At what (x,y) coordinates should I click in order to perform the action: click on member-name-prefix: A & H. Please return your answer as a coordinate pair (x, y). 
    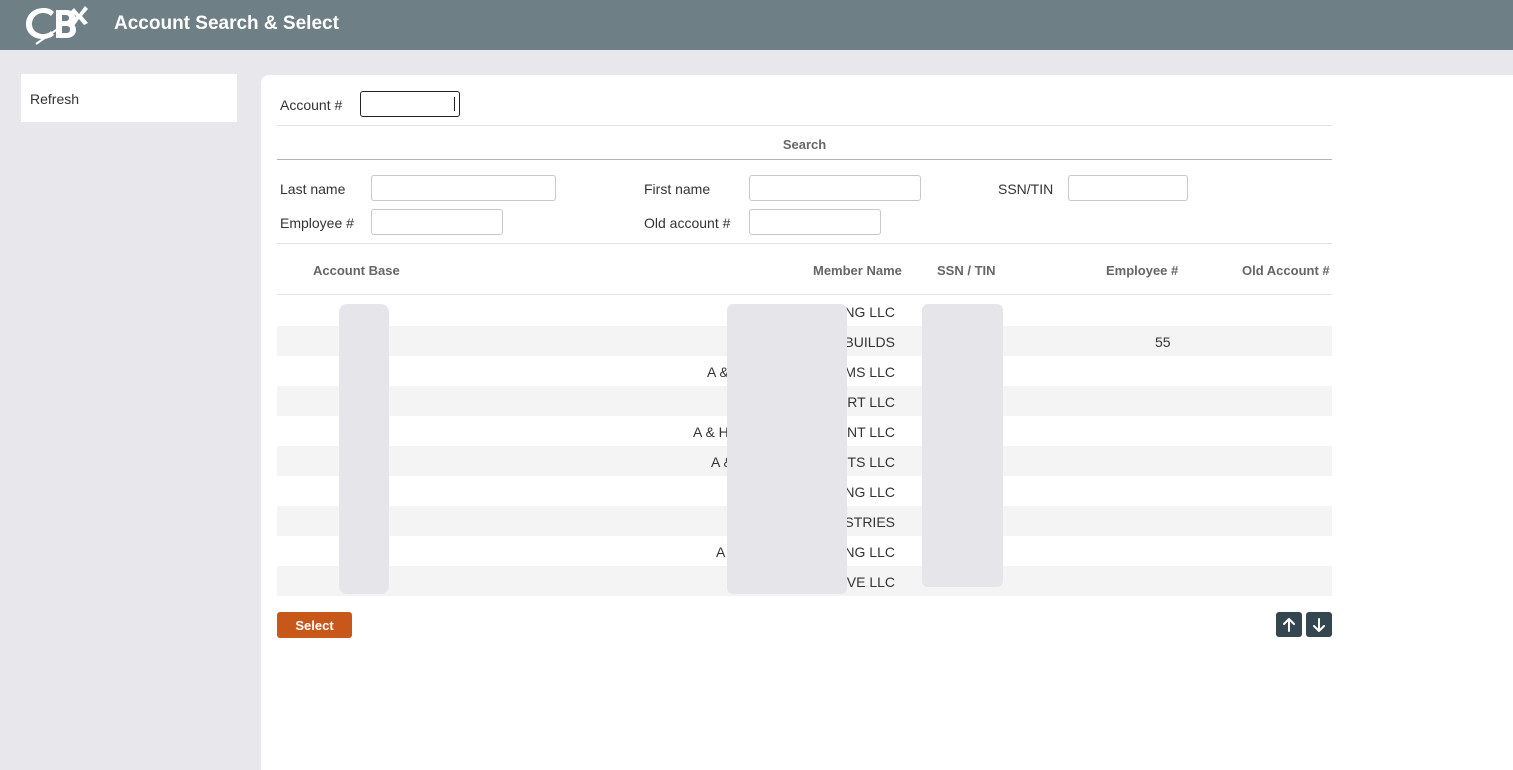
    Looking at the image, I should click on (711, 432).